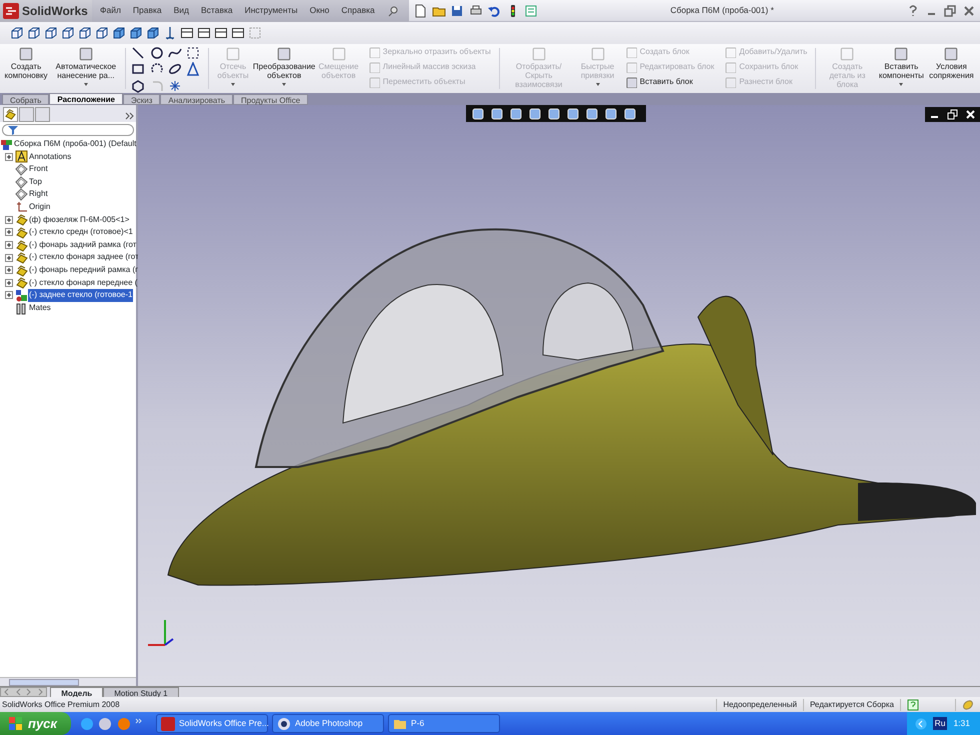 Image resolution: width=980 pixels, height=735 pixels. Describe the element at coordinates (86, 99) in the screenshot. I see `tab: Расположение` at that location.